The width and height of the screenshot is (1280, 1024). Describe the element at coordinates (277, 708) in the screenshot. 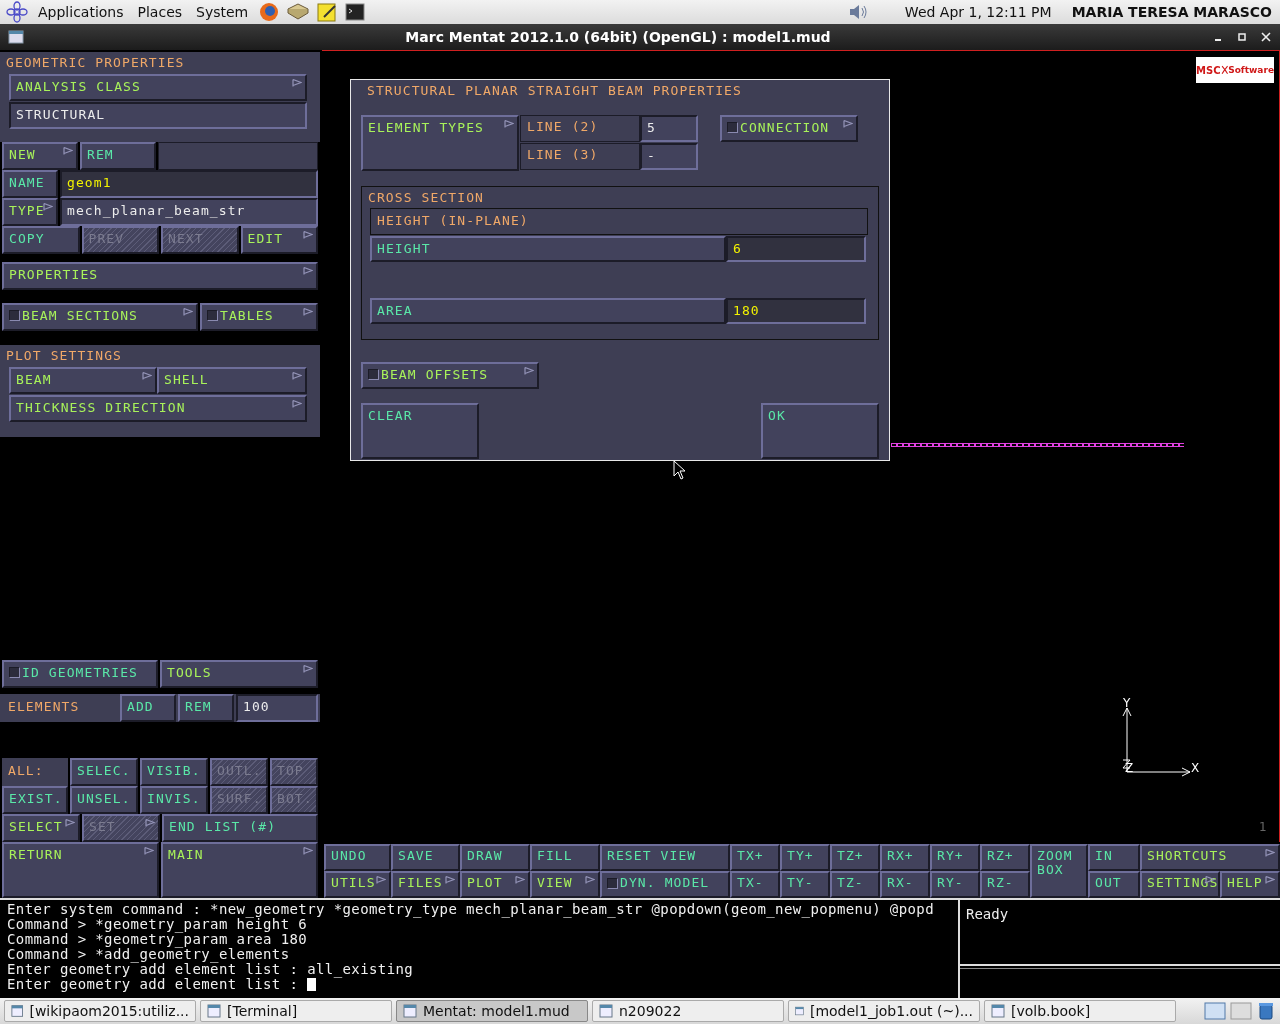

I see `text-field: 100` at that location.